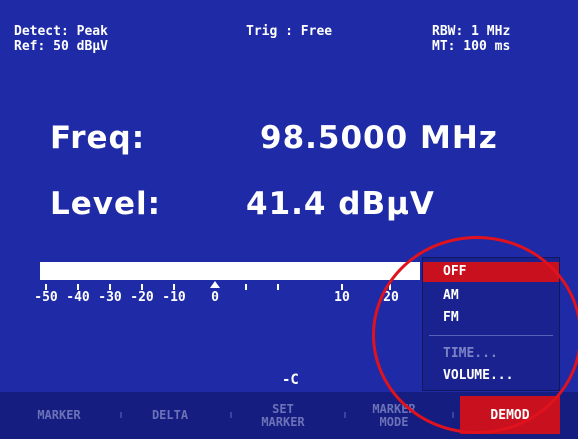  Describe the element at coordinates (283, 421) in the screenshot. I see `set-marker-softkey-label-line2: MARKER` at that location.